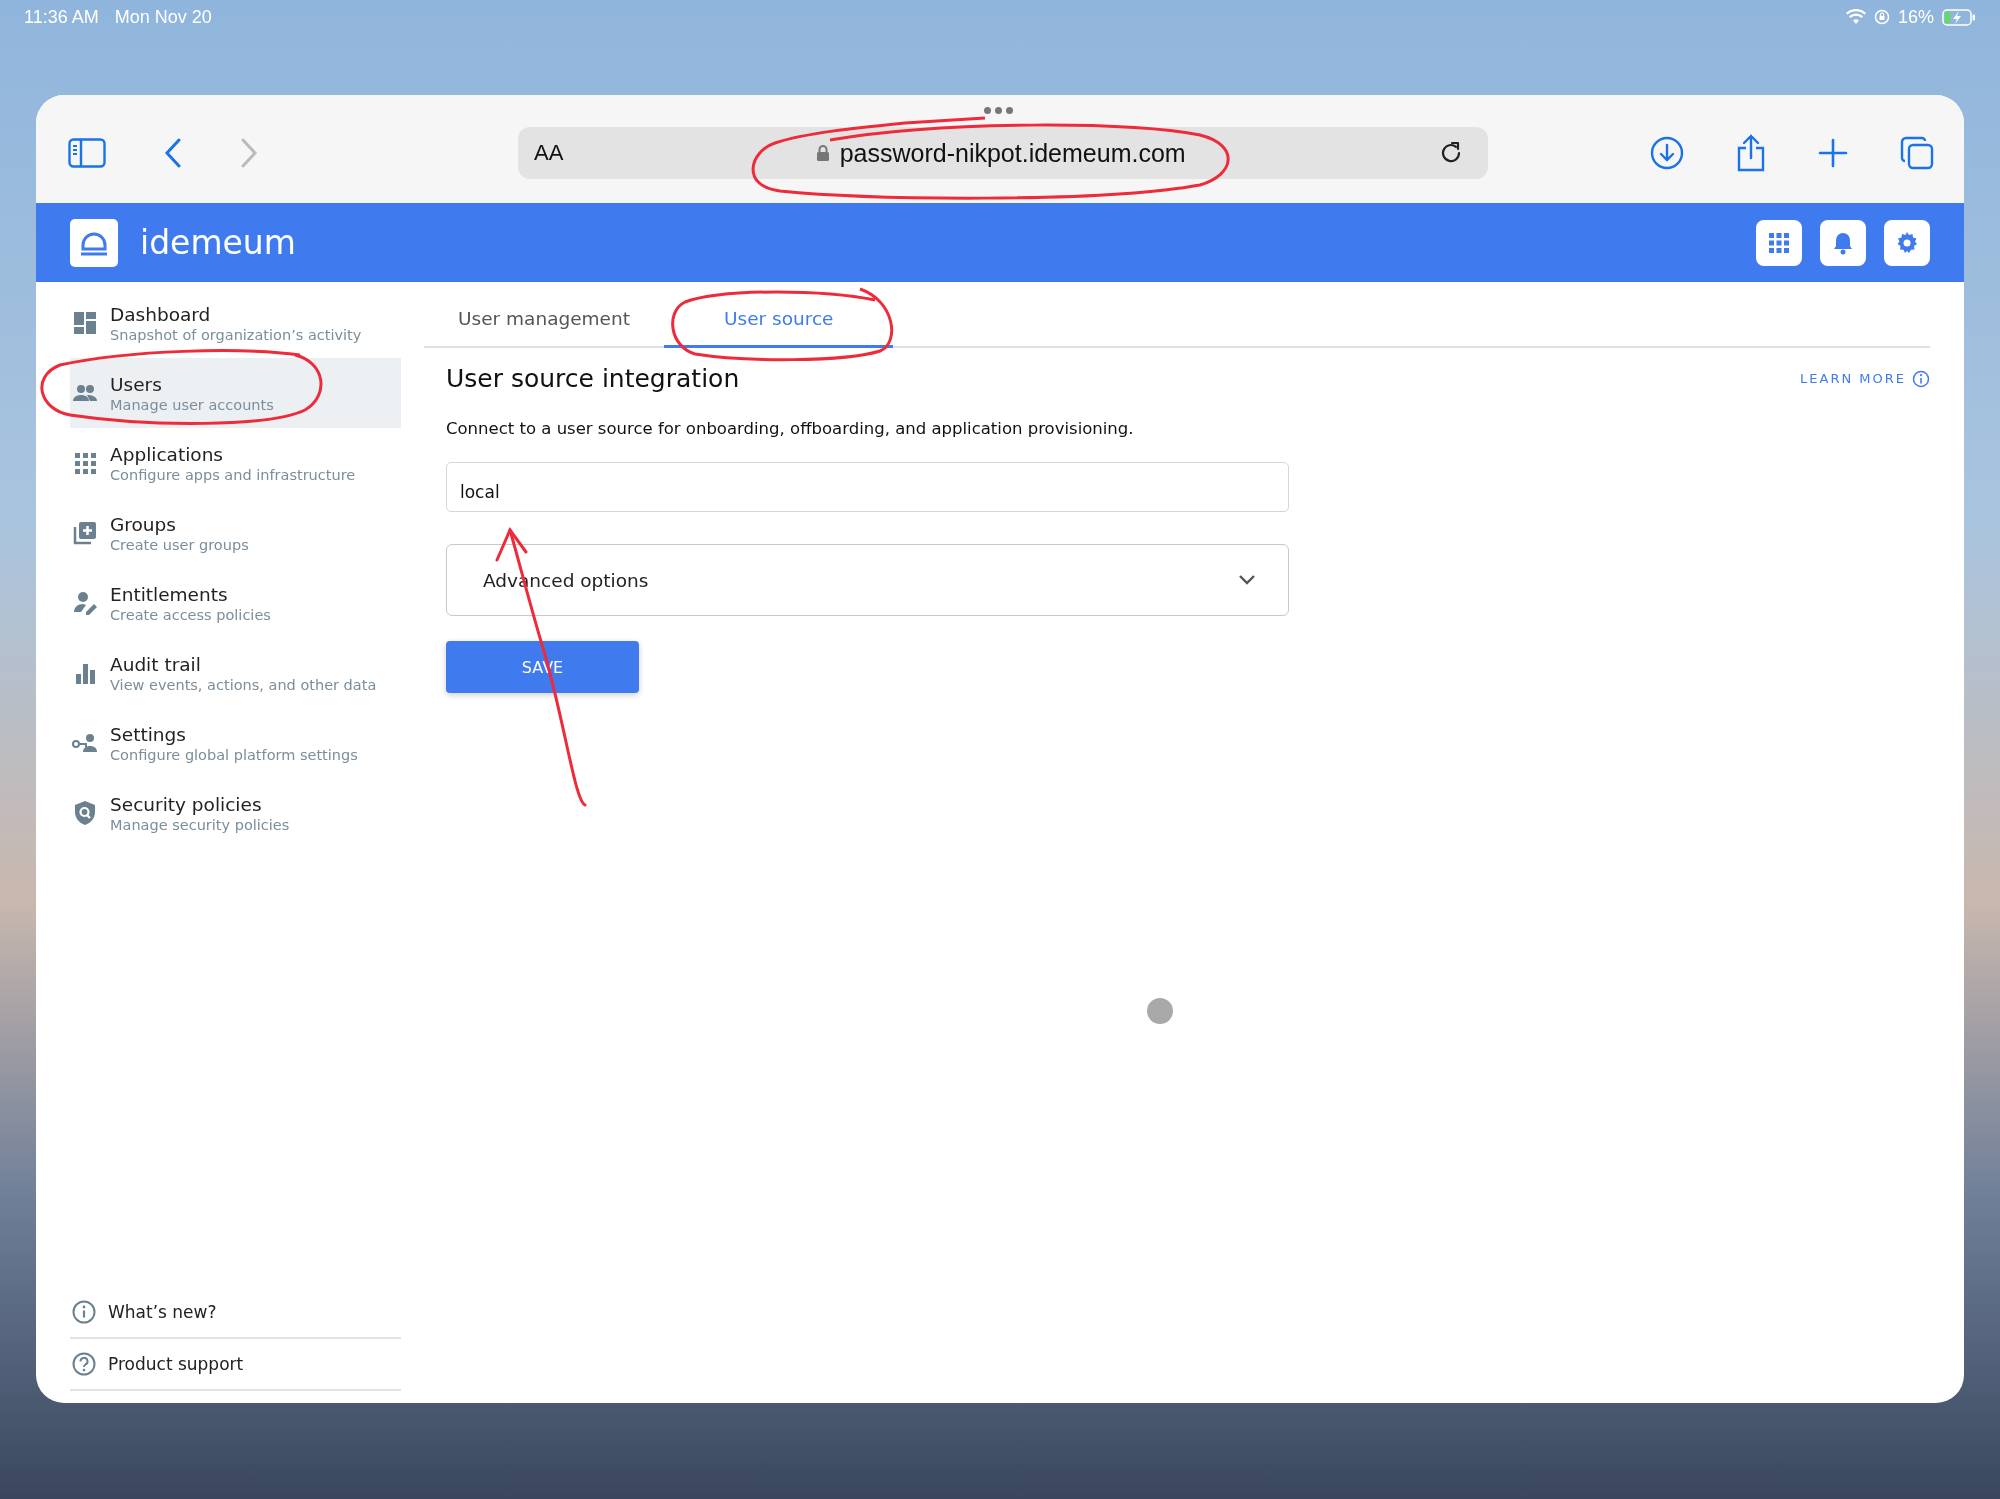 The width and height of the screenshot is (2000, 1499). What do you see at coordinates (235, 463) in the screenshot?
I see `sidebar-item: Applications Configure apps and infrastructure` at bounding box center [235, 463].